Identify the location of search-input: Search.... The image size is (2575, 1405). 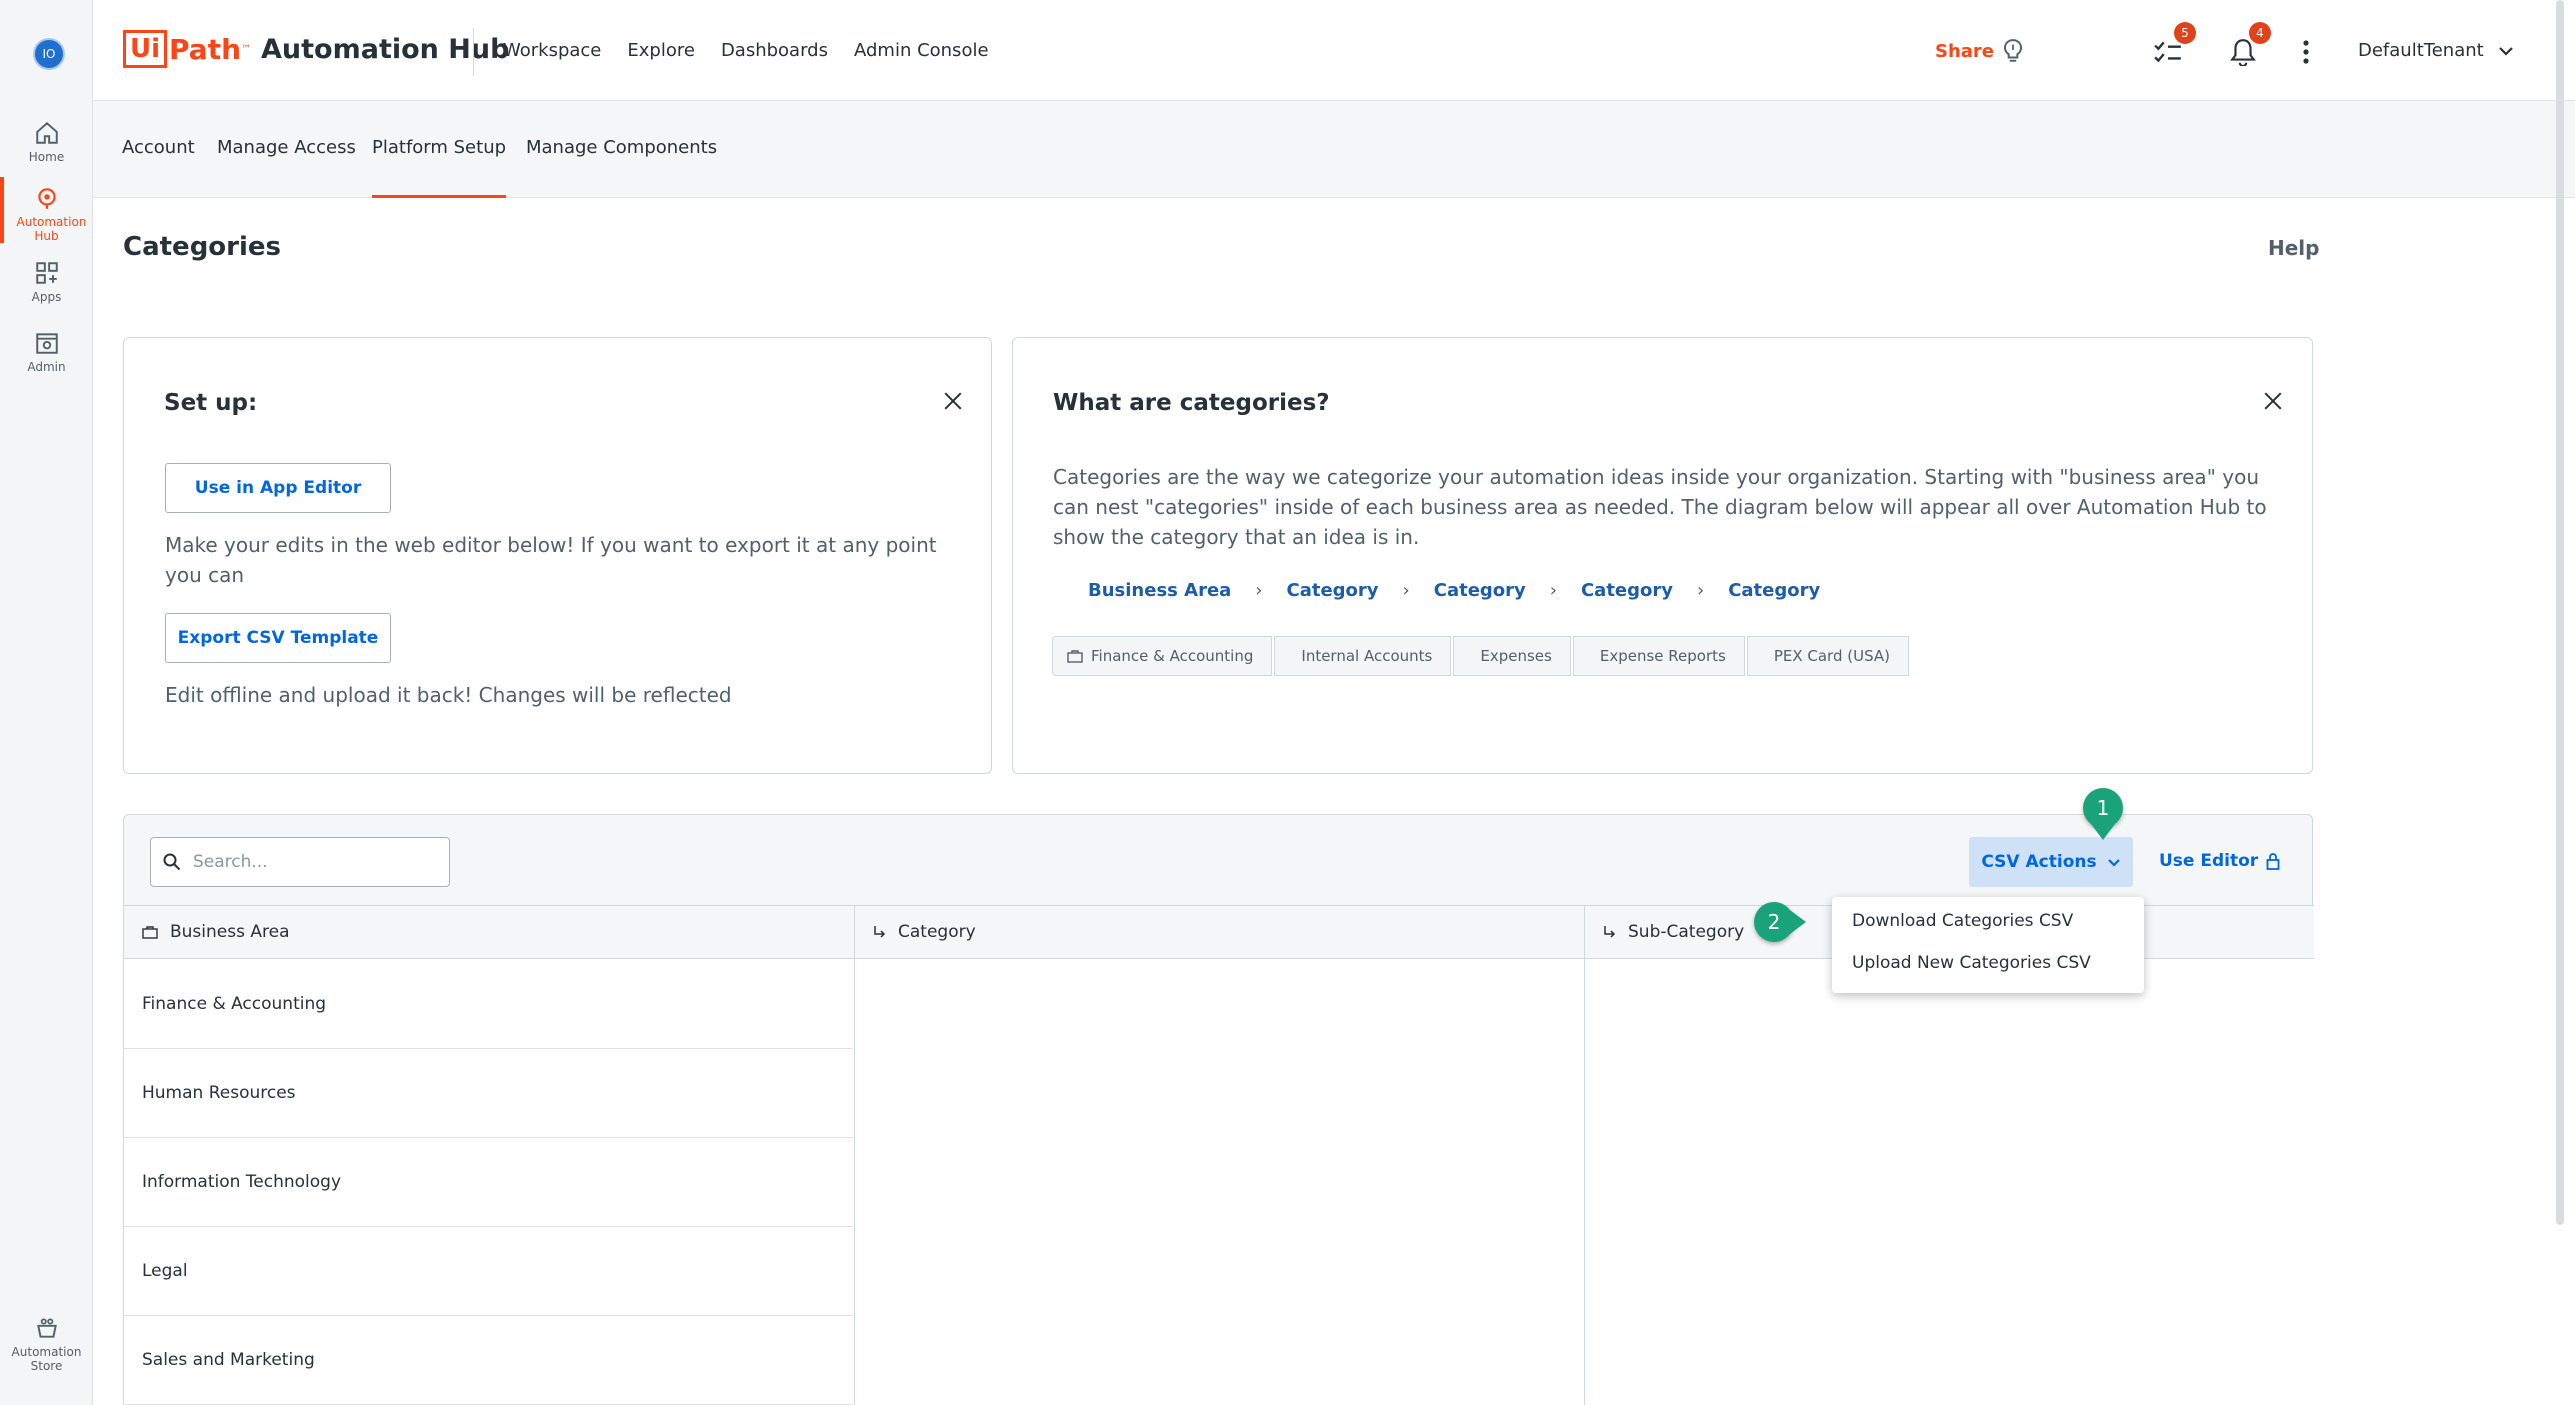
(300, 862).